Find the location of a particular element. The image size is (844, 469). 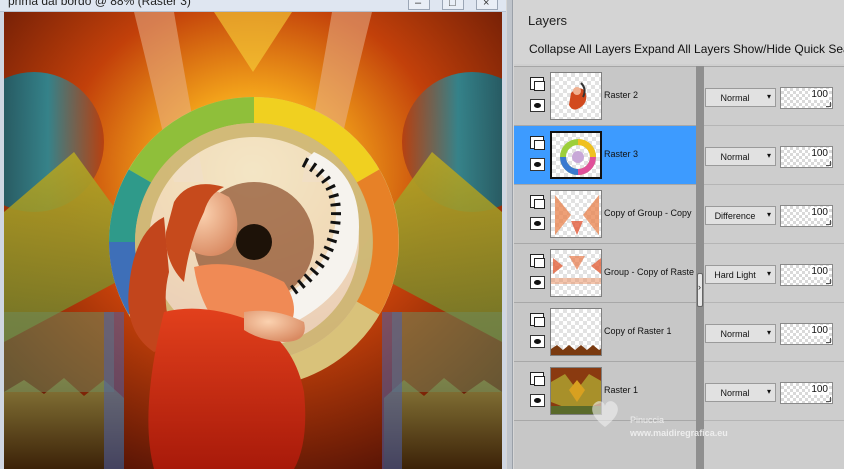

layer-row-raster-3: Raster 3 is located at coordinates (605, 155).